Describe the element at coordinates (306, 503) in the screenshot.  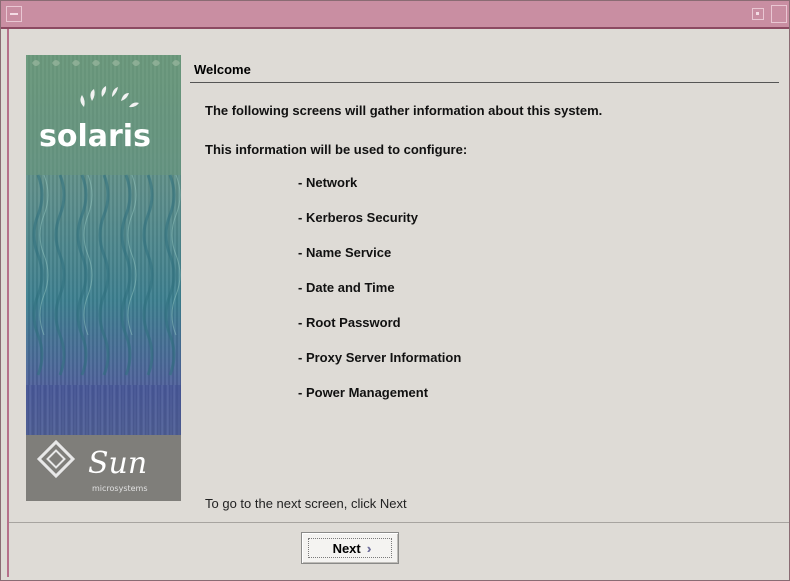
I see `next-hint-text: To go to the next screen, click Next` at that location.